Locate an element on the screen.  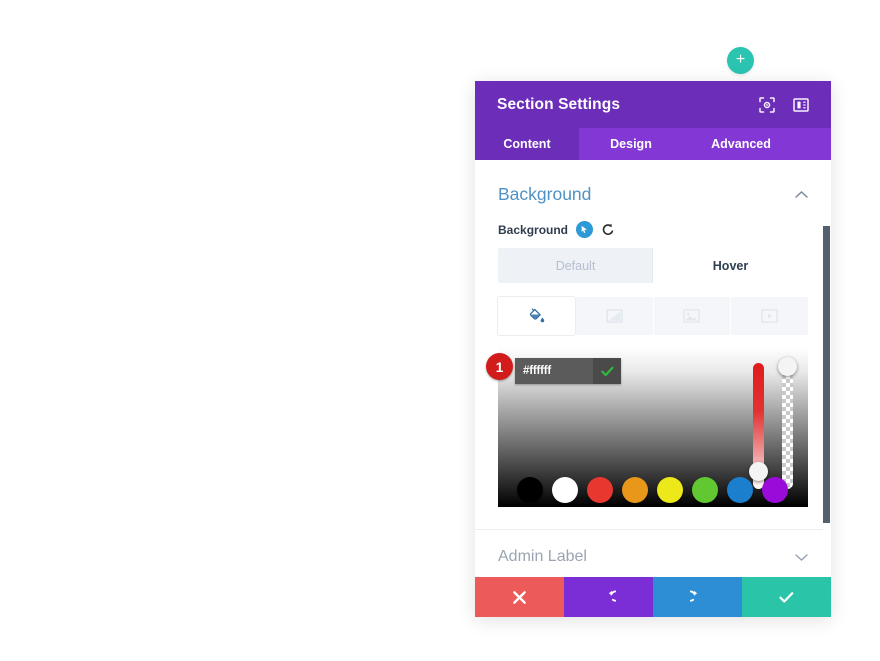
redo-arrow-icon is located at coordinates (694, 596).